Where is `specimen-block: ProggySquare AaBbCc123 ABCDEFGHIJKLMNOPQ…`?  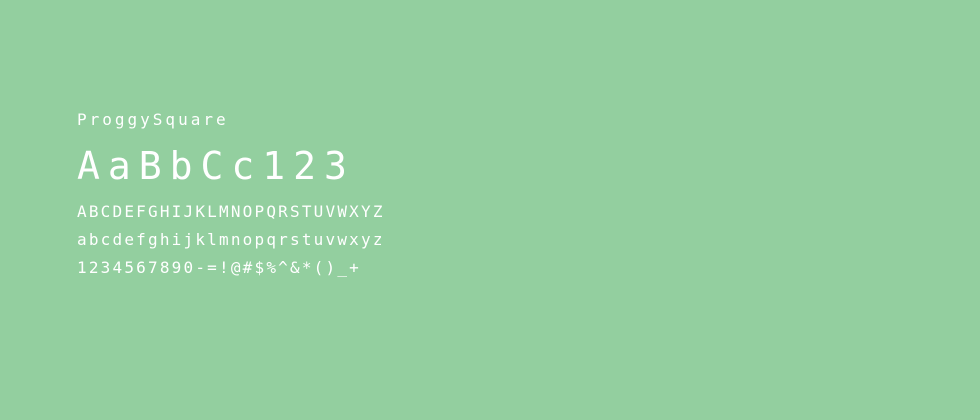
specimen-block: ProggySquare AaBbCc123 ABCDEFGHIJKLMNOPQ… is located at coordinates (231, 195).